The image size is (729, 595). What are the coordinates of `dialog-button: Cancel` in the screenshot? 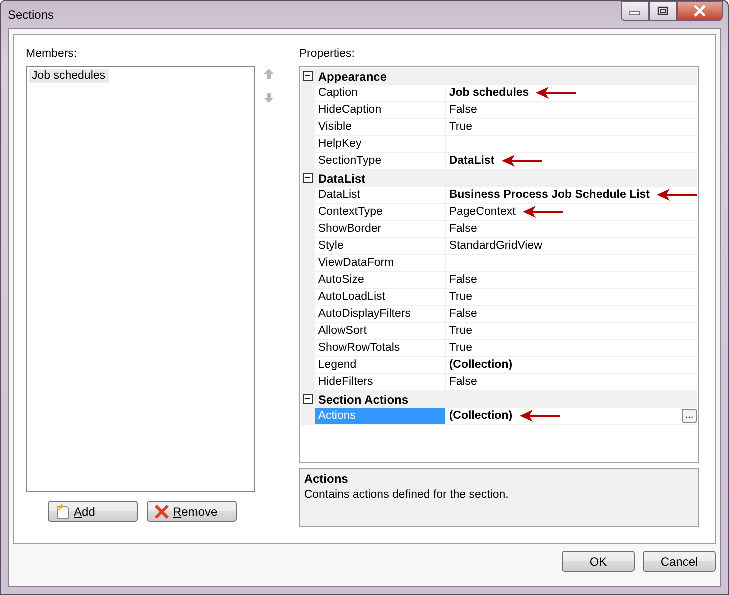 It's located at (679, 561).